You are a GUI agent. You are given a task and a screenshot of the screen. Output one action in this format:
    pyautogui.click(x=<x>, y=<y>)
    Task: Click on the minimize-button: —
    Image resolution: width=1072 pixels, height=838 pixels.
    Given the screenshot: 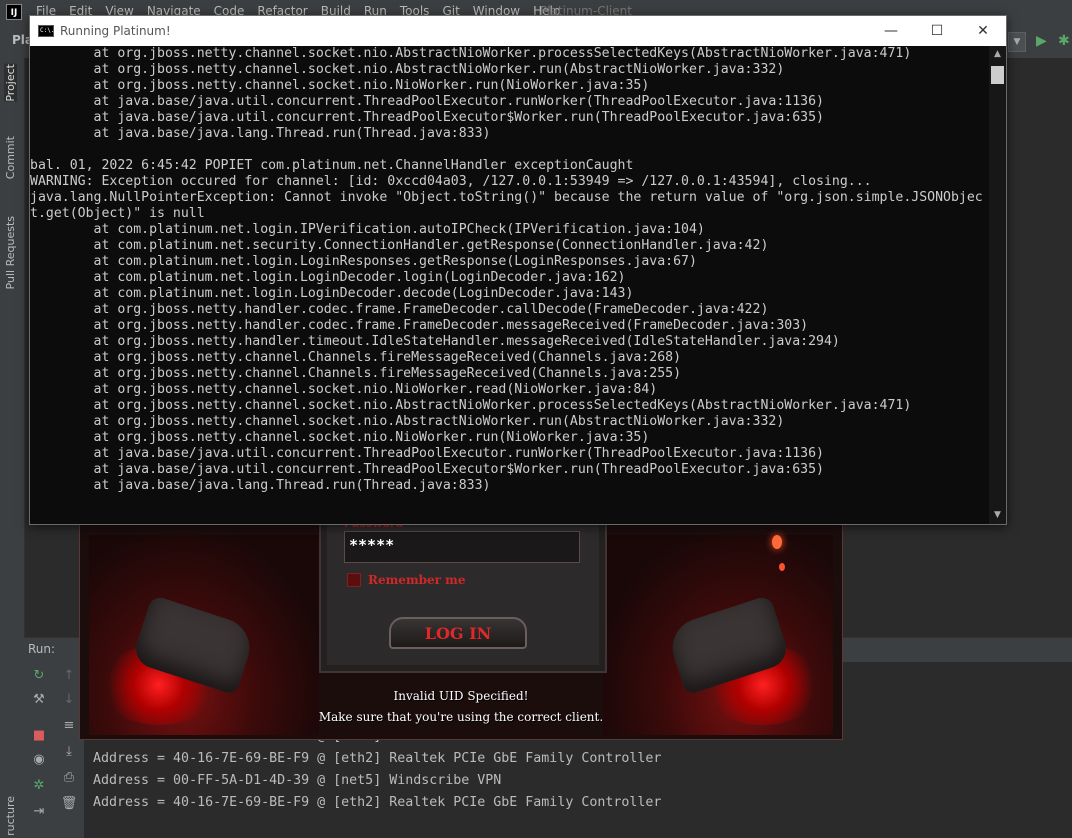 What is the action you would take?
    pyautogui.click(x=891, y=31)
    